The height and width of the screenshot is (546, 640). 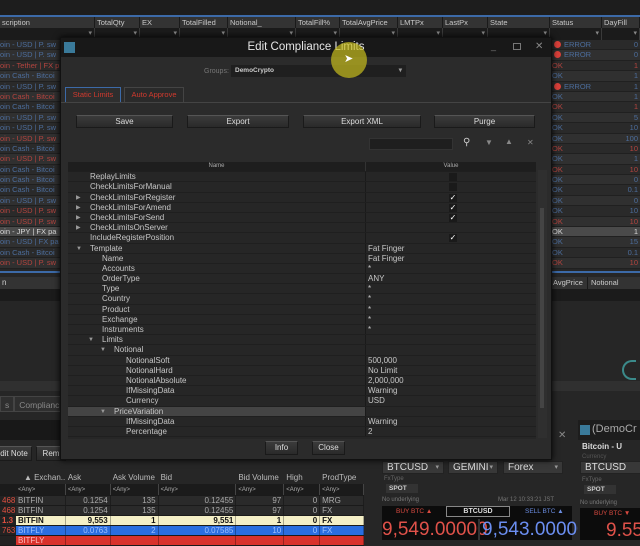 I want to click on column-name: Name, so click(x=217, y=166).